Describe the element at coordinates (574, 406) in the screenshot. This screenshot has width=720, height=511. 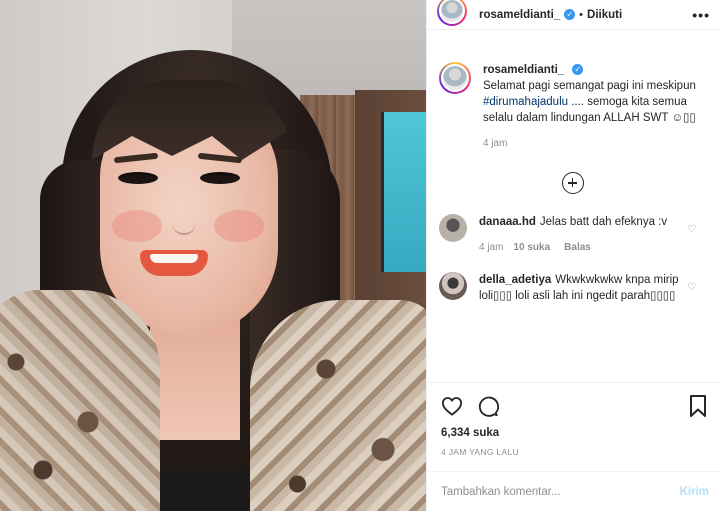
I see `action-icons` at that location.